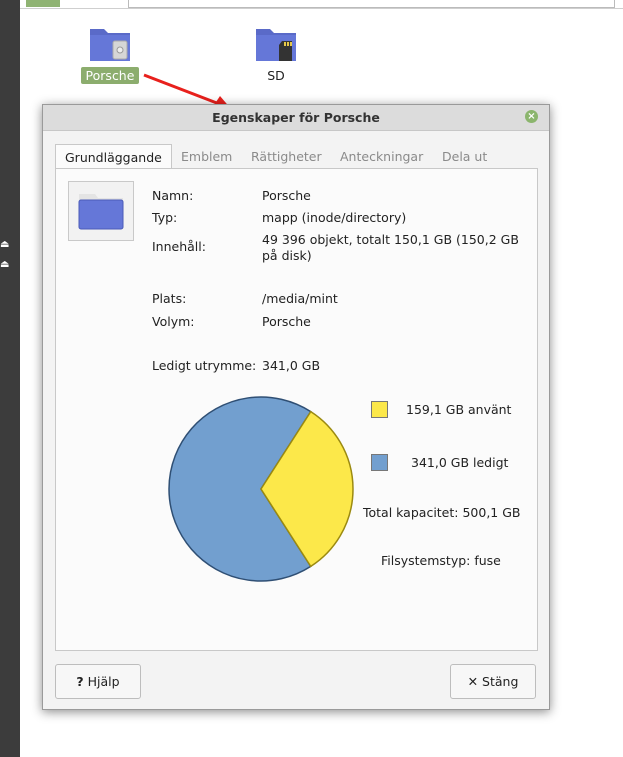  Describe the element at coordinates (286, 156) in the screenshot. I see `tab-permissions: Rättigheter` at that location.